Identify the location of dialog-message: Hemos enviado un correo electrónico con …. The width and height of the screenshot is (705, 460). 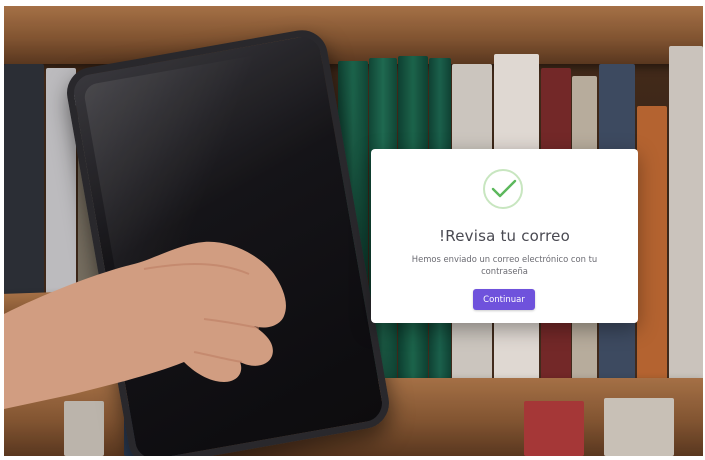
(504, 265).